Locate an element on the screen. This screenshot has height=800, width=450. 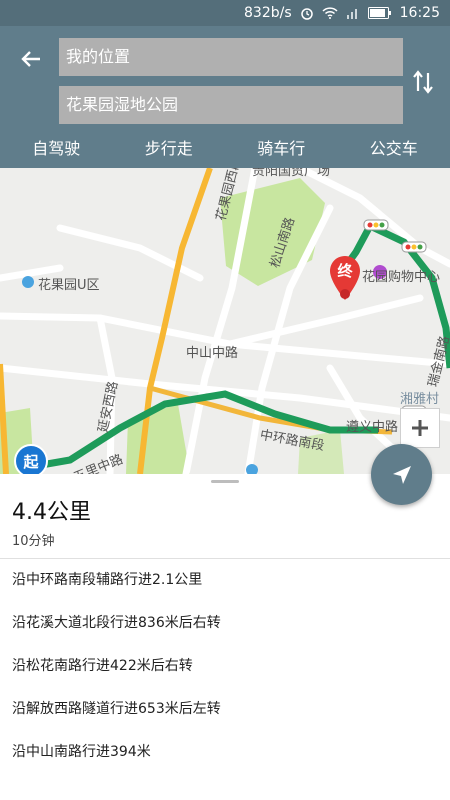
route-step: 沿花溪大道北段行进836米后右转 is located at coordinates (116, 623).